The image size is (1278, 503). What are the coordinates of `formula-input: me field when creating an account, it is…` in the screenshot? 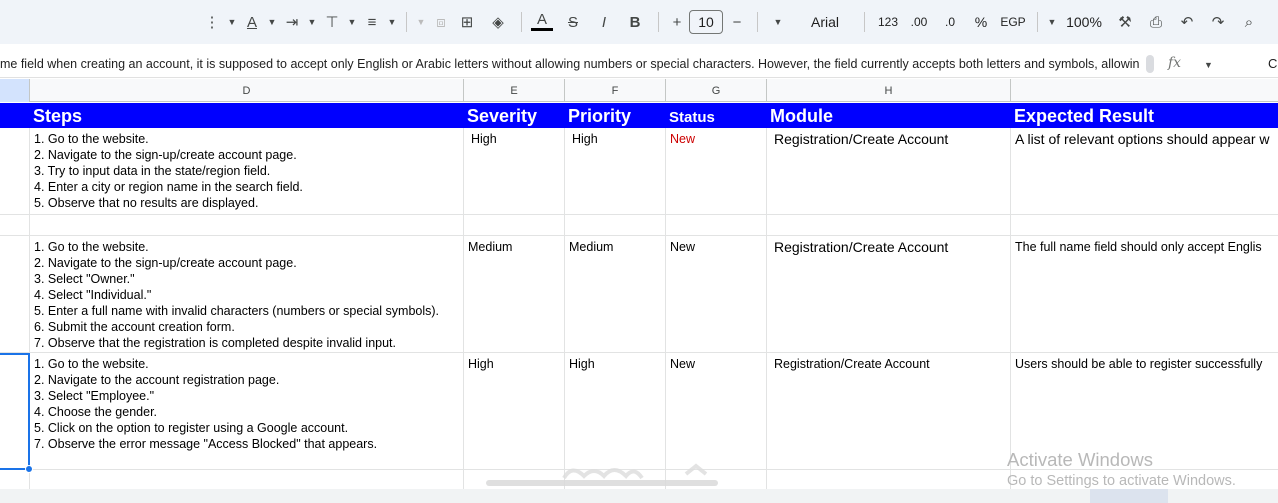 It's located at (570, 64).